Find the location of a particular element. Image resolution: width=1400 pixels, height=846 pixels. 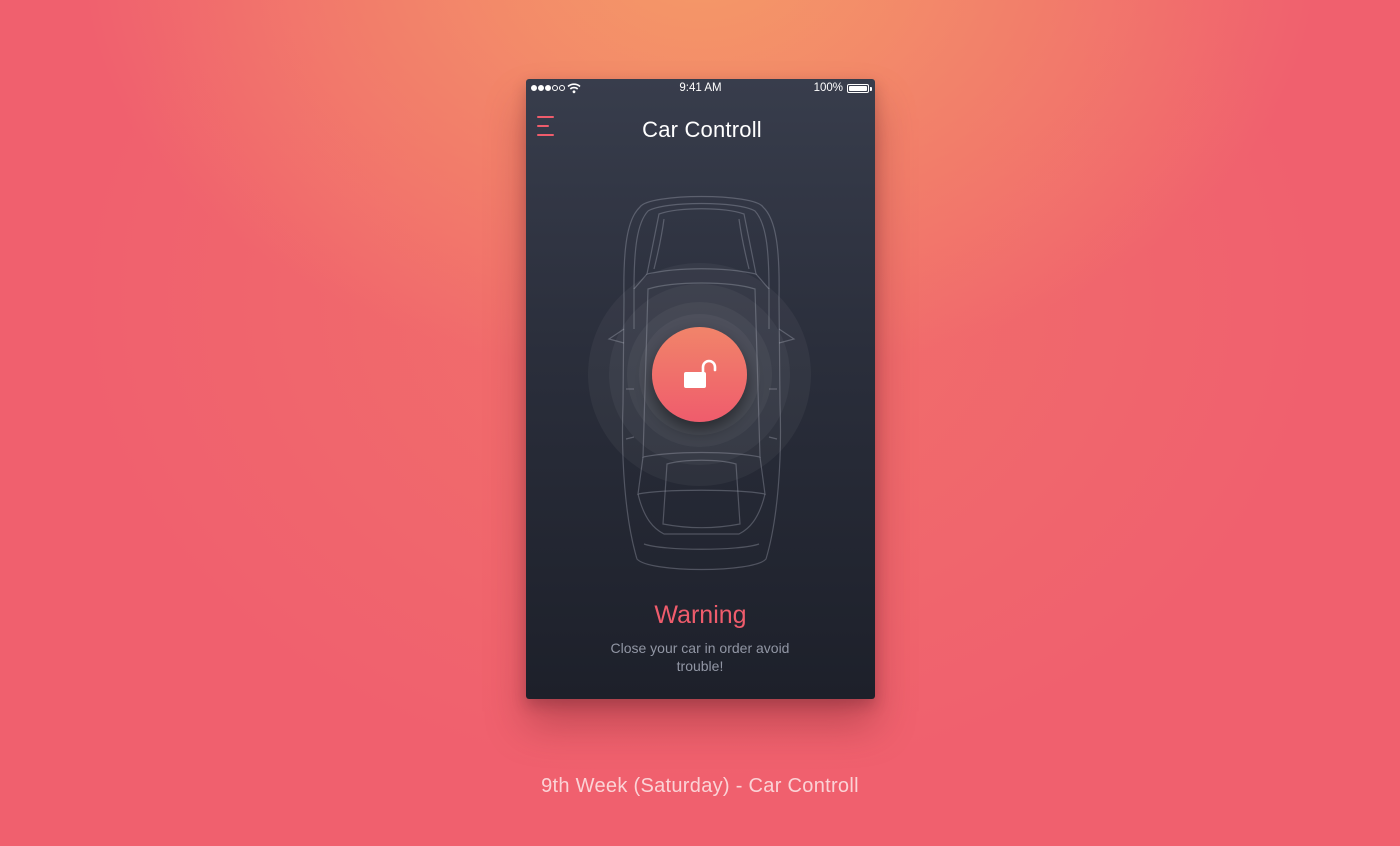

unlocked-padlock-icon is located at coordinates (700, 373).